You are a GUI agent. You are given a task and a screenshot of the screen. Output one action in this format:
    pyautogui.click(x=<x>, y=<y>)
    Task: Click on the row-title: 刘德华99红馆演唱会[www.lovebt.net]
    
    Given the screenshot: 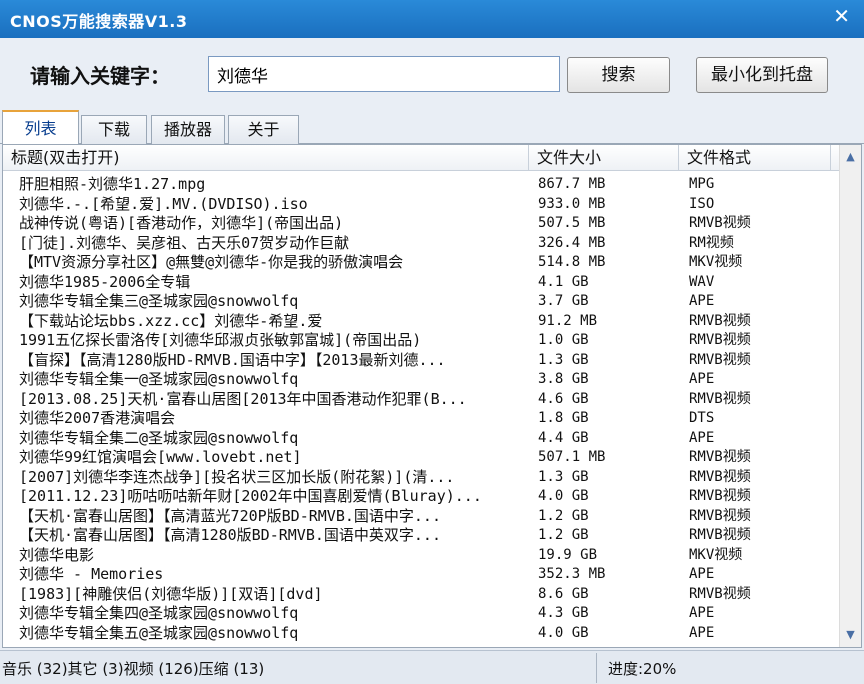 What is the action you would take?
    pyautogui.click(x=160, y=457)
    